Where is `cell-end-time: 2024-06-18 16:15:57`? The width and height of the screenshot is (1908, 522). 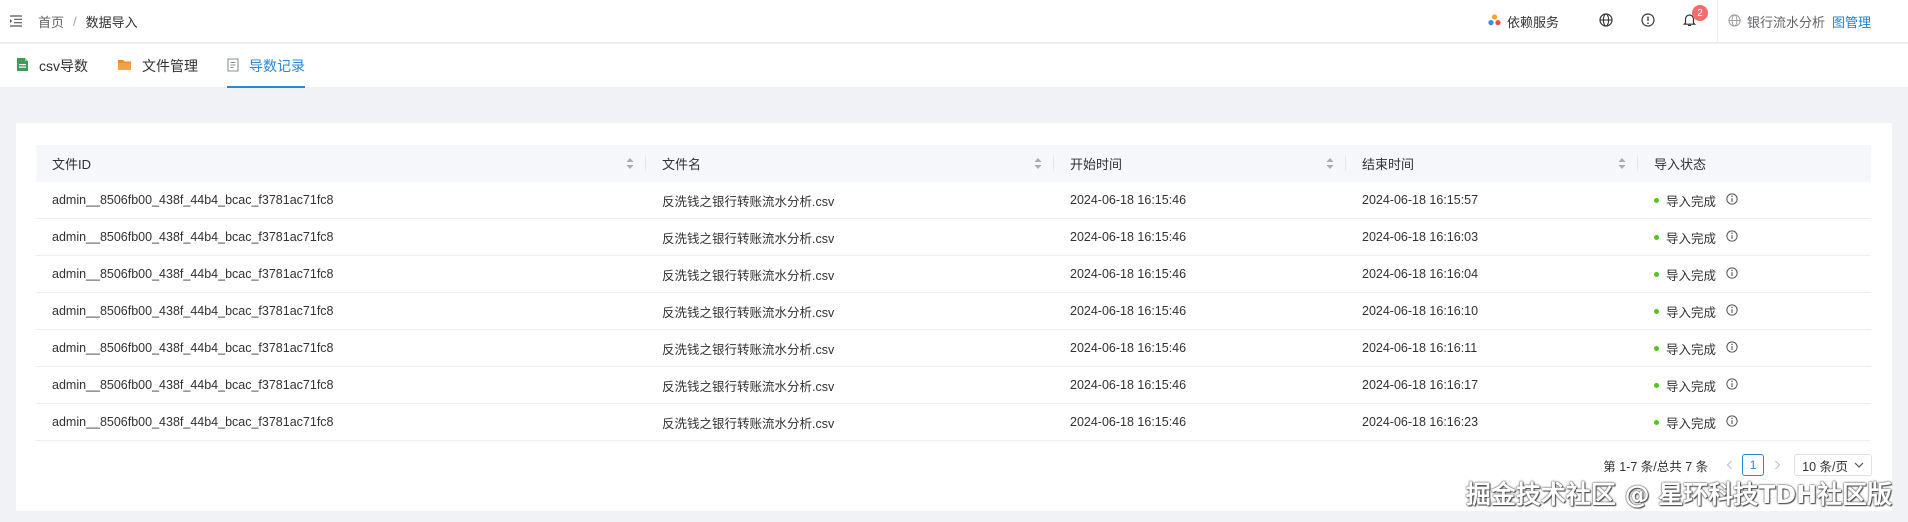 cell-end-time: 2024-06-18 16:15:57 is located at coordinates (1420, 200).